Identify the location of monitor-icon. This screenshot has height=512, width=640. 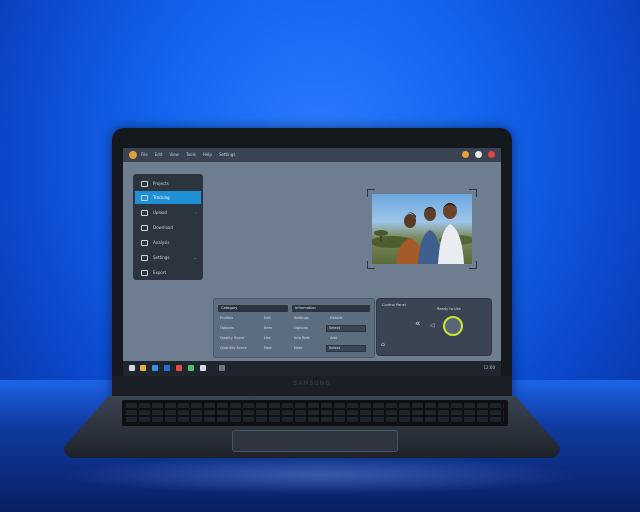
(144, 197).